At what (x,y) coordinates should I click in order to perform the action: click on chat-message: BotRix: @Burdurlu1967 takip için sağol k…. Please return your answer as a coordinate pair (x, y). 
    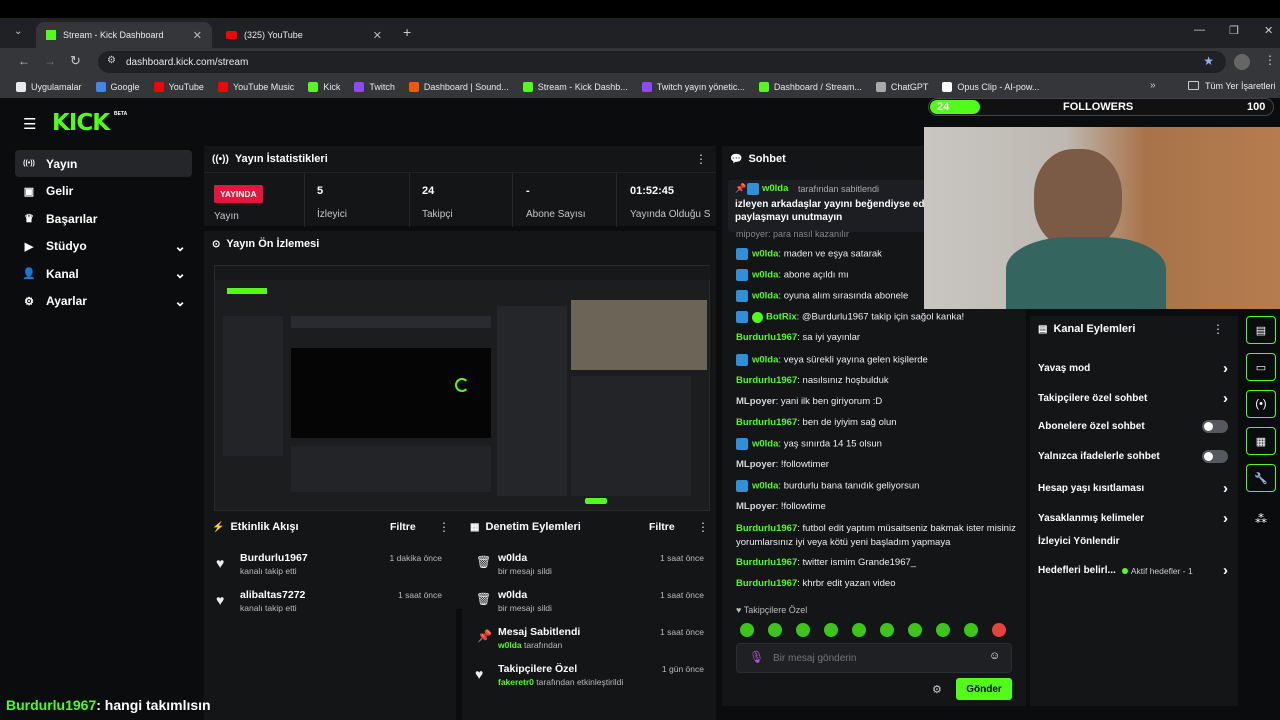
    Looking at the image, I should click on (881, 317).